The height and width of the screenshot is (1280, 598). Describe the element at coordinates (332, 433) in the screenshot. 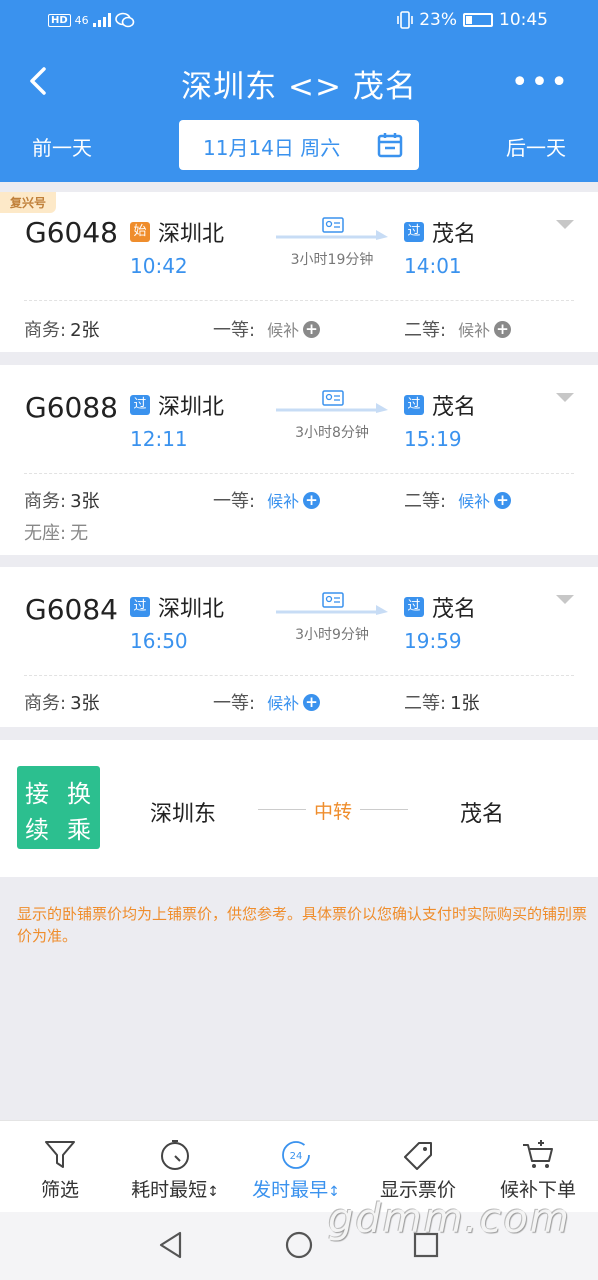

I see `duration: 3小时8分钟` at that location.